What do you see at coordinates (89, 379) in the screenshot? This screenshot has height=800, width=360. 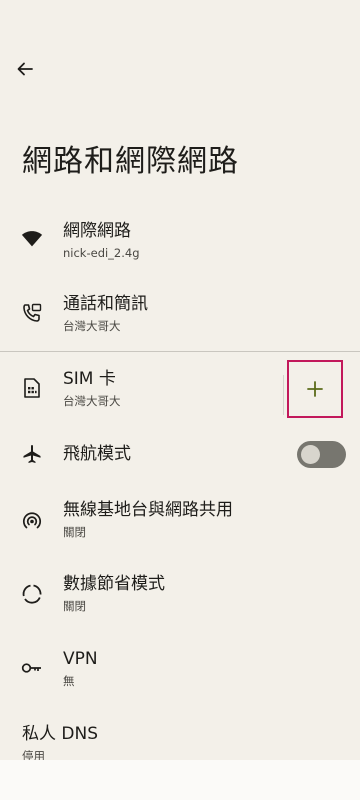 I see `item-label: SIM 卡` at bounding box center [89, 379].